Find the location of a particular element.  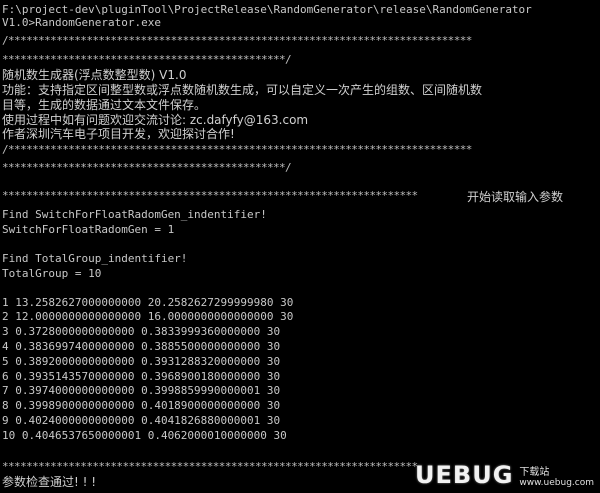

console-line-switch-value: SwitchForFloatRadomGen = 1 is located at coordinates (88, 230).